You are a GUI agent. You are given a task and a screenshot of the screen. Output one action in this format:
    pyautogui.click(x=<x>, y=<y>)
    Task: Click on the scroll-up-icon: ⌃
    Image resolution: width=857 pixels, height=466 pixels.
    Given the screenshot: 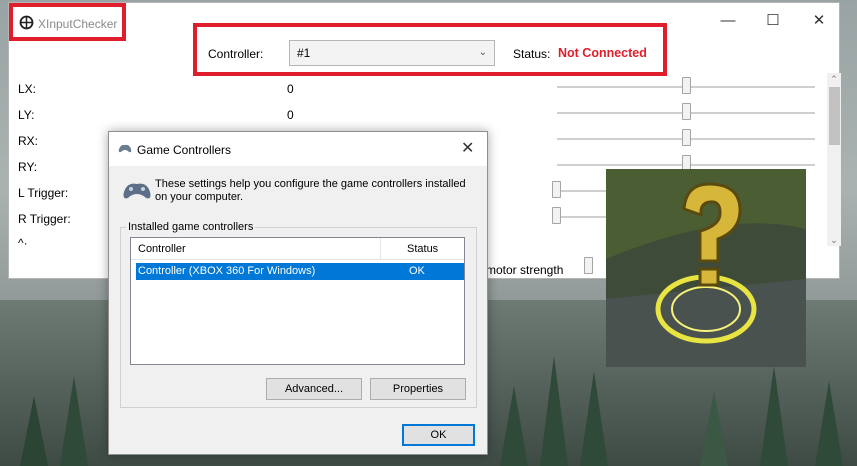 What is the action you would take?
    pyautogui.click(x=834, y=79)
    